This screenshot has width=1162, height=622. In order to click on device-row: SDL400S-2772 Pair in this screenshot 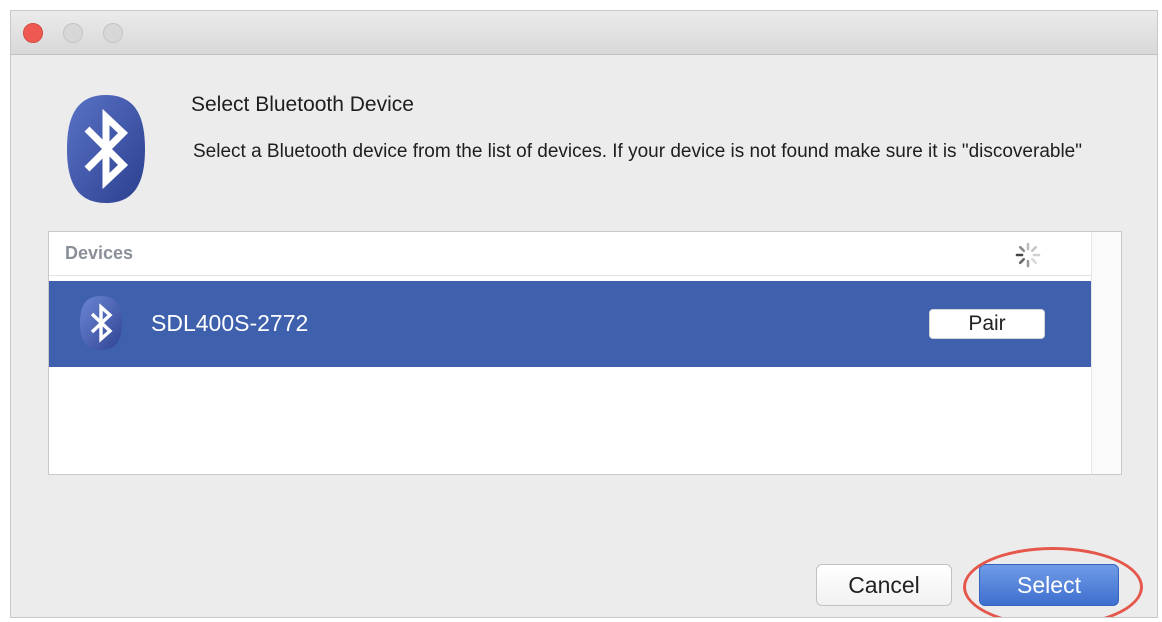, I will do `click(570, 324)`.